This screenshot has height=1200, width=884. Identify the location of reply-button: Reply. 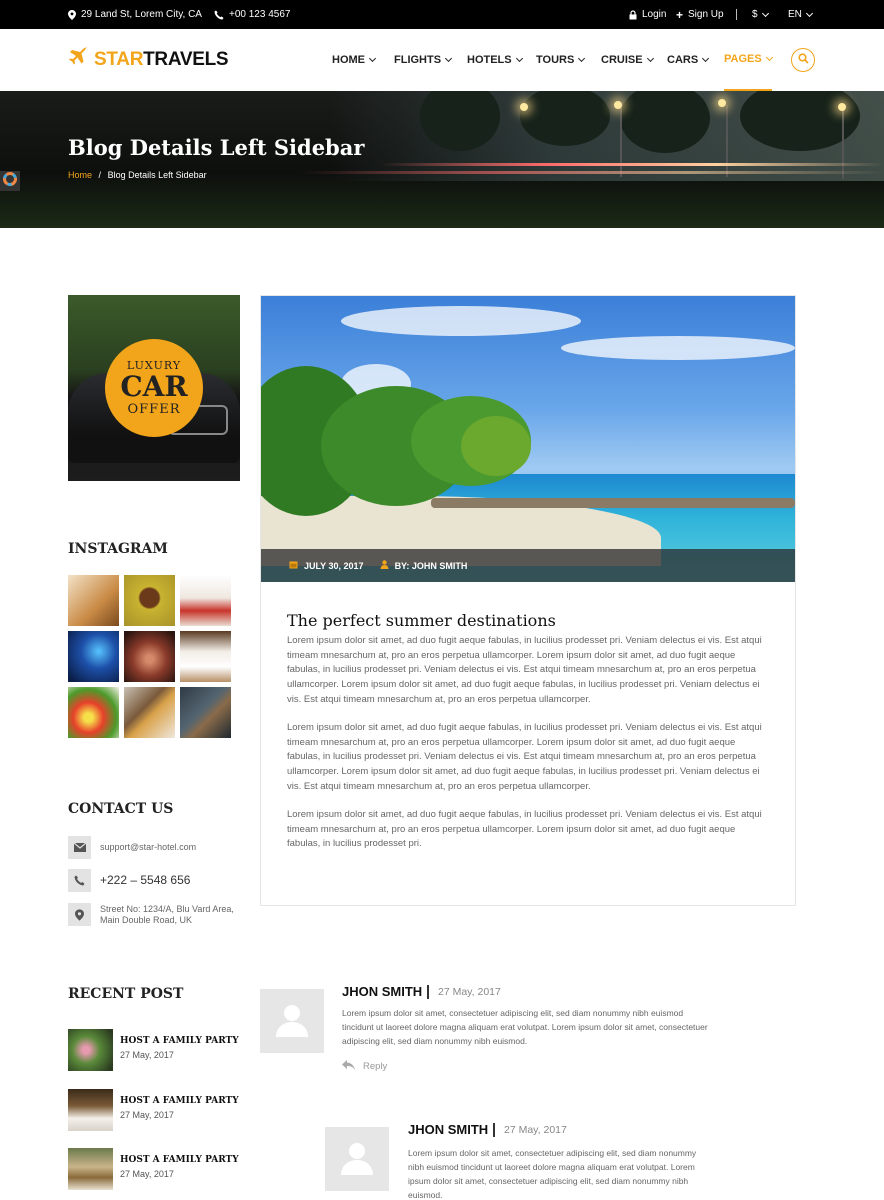
(364, 1066).